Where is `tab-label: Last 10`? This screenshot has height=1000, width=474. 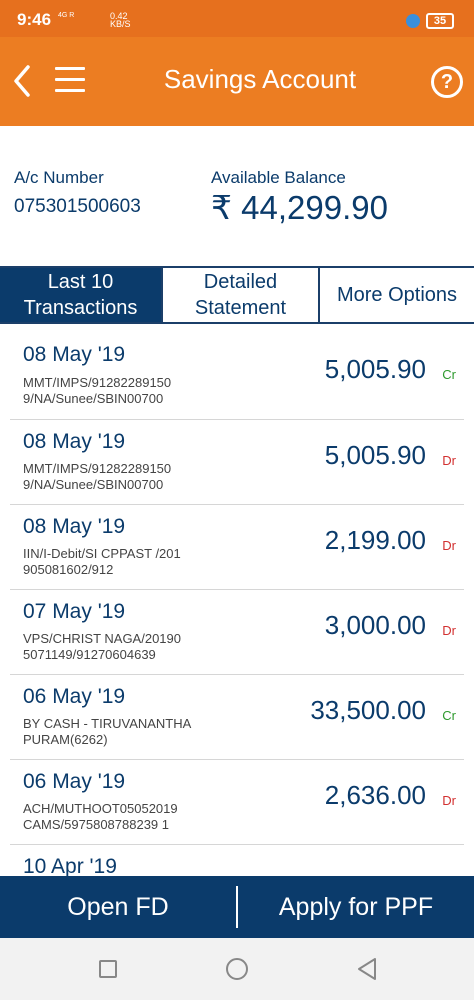 tab-label: Last 10 is located at coordinates (80, 282).